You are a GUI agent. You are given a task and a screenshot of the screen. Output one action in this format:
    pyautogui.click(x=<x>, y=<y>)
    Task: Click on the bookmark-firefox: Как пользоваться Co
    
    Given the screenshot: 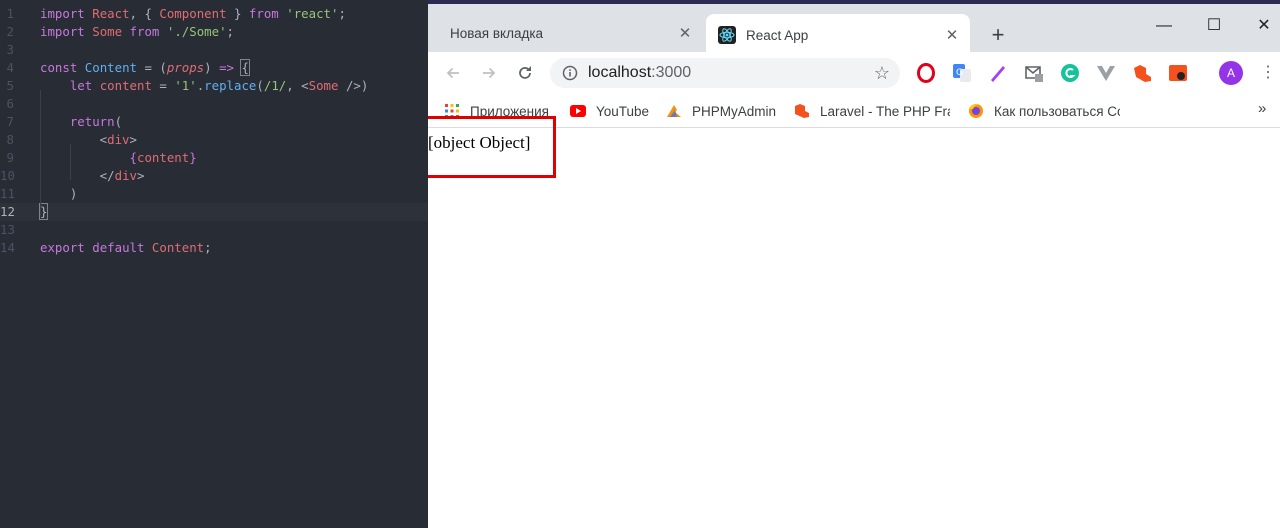 What is the action you would take?
    pyautogui.click(x=1044, y=111)
    